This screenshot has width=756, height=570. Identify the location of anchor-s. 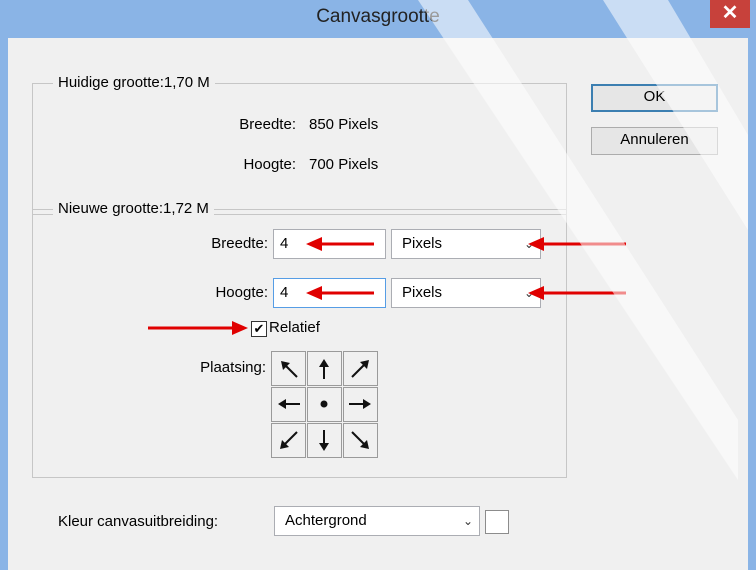
(324, 440).